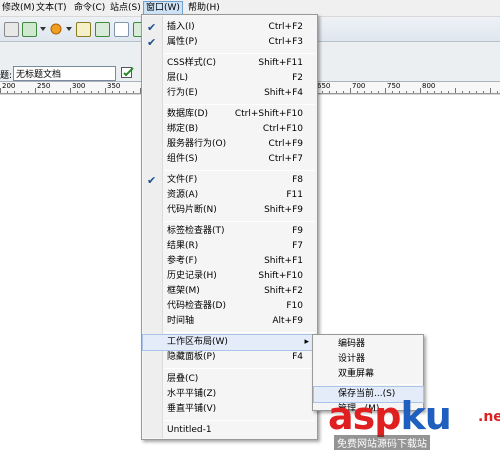 This screenshot has width=500, height=455. I want to click on menu-commands: 命令(C), so click(89, 9).